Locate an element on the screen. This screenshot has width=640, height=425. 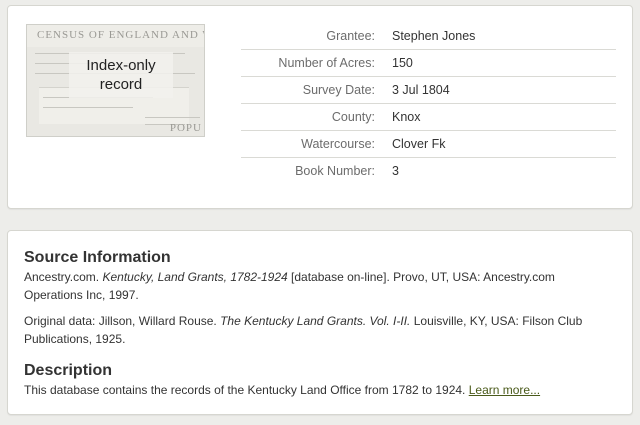
field-row-watercourse: Watercourse: Clover Fk is located at coordinates (428, 144).